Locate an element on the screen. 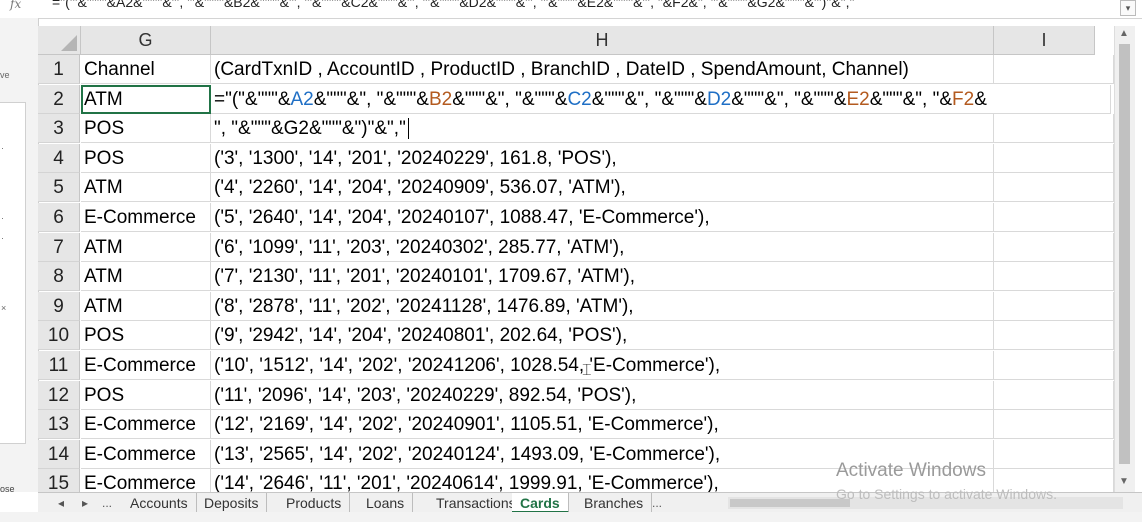 The image size is (1142, 522). pane-close-icon: × is located at coordinates (3, 308).